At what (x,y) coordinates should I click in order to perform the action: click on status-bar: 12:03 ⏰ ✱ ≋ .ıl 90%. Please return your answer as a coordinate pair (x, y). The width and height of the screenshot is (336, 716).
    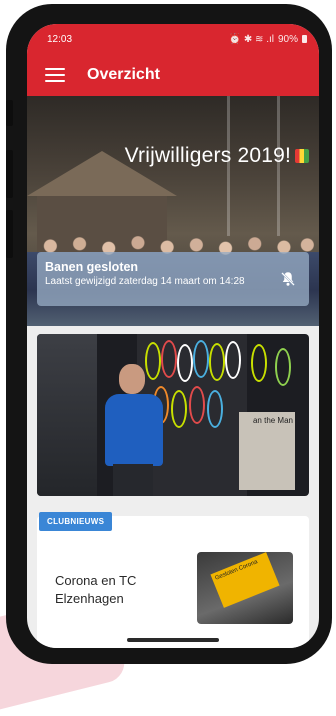
    Looking at the image, I should click on (173, 39).